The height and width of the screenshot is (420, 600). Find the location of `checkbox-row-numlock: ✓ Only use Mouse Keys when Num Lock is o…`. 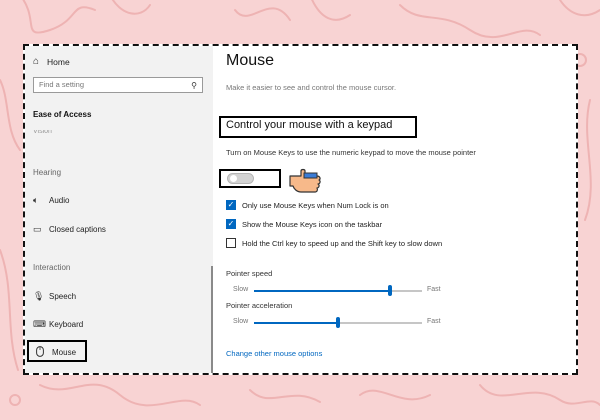

checkbox-row-numlock: ✓ Only use Mouse Keys when Num Lock is o… is located at coordinates (307, 205).